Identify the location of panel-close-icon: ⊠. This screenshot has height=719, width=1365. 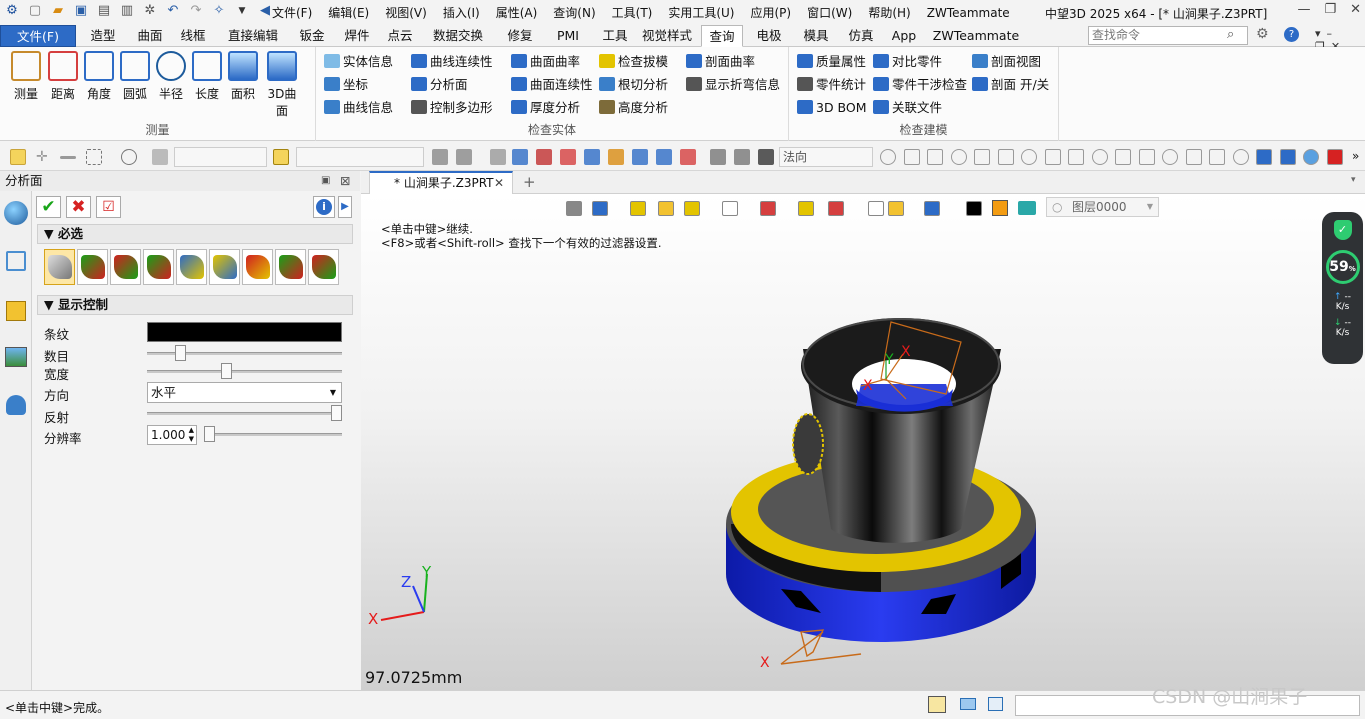
(345, 181).